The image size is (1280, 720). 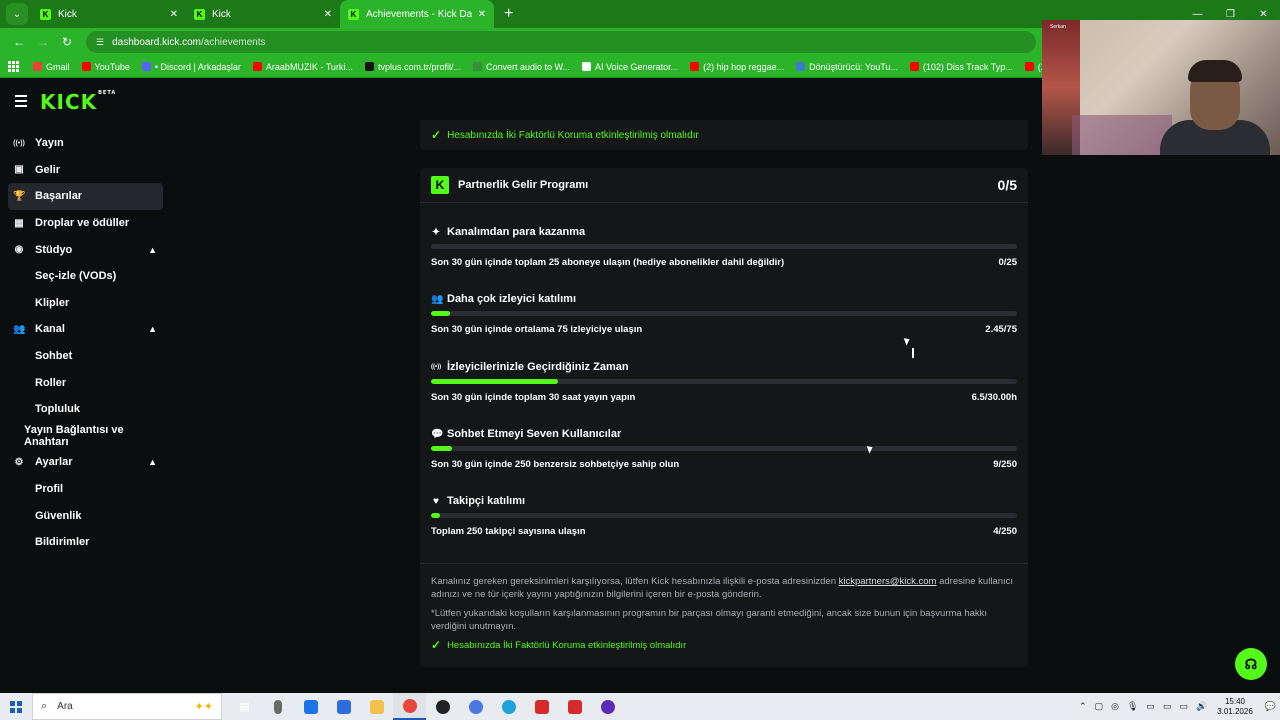 What do you see at coordinates (85, 462) in the screenshot?
I see `sidebar-item-ayarlar: ⚙ Ayarlar ▲` at bounding box center [85, 462].